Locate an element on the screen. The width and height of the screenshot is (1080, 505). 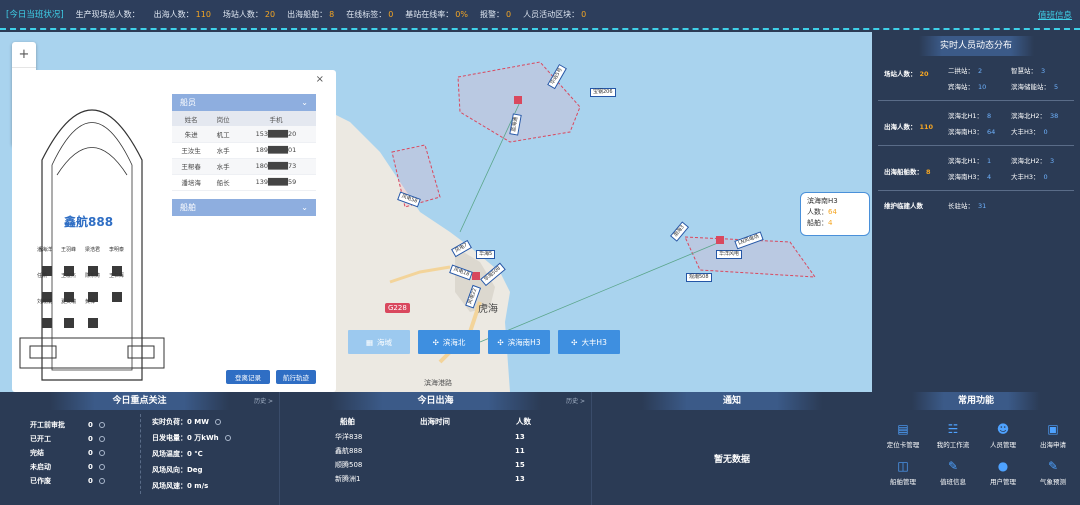
seat-label: 夏文瑞 is located at coordinates (69, 302).